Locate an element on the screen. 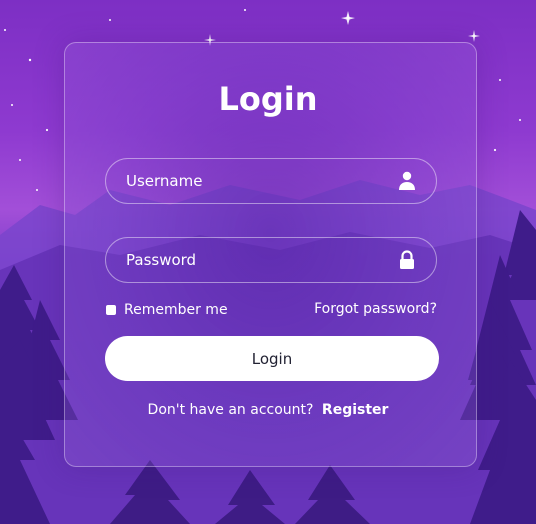  remember-checkbox is located at coordinates (111, 310).